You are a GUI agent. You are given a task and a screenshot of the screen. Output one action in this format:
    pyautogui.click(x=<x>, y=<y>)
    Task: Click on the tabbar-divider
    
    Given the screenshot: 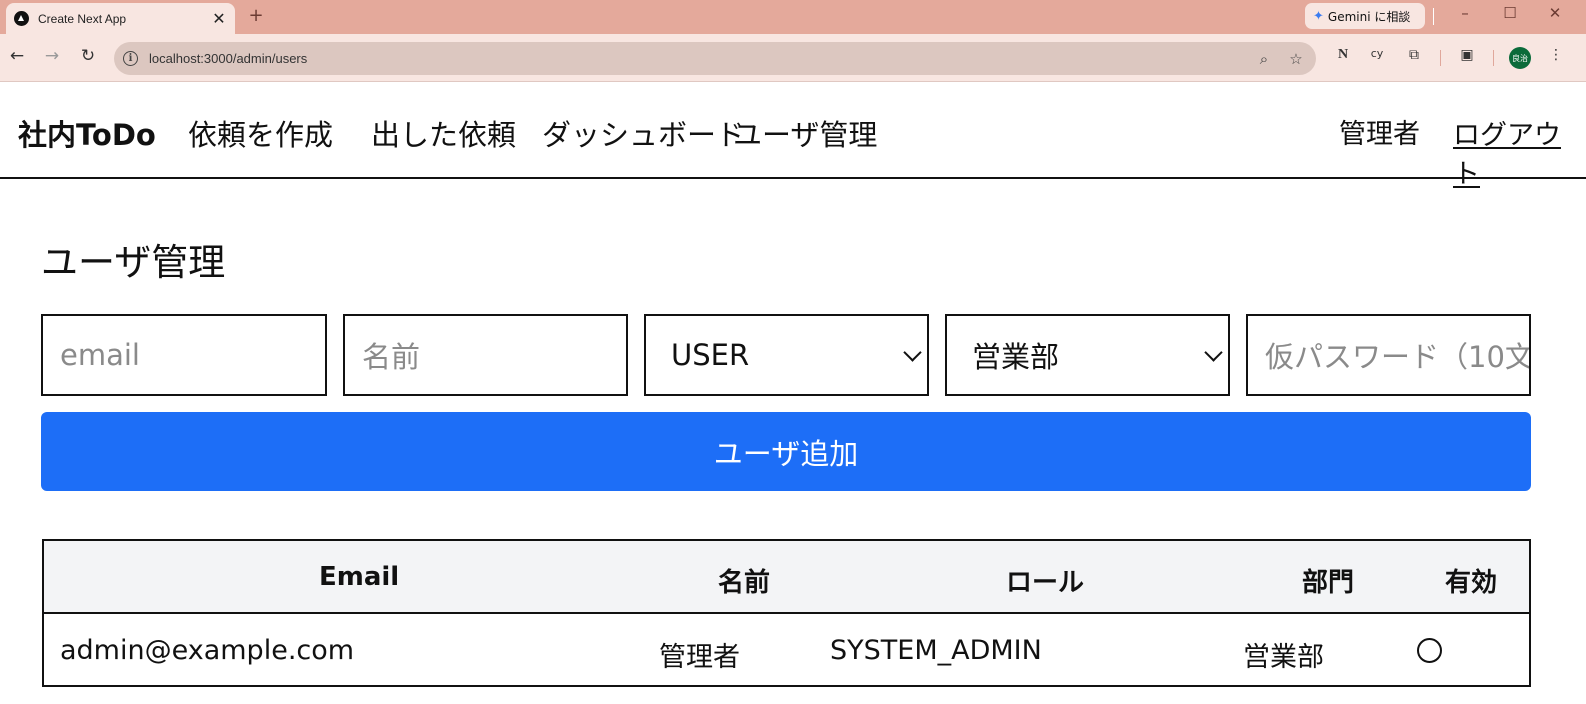 What is the action you would take?
    pyautogui.click(x=1433, y=16)
    